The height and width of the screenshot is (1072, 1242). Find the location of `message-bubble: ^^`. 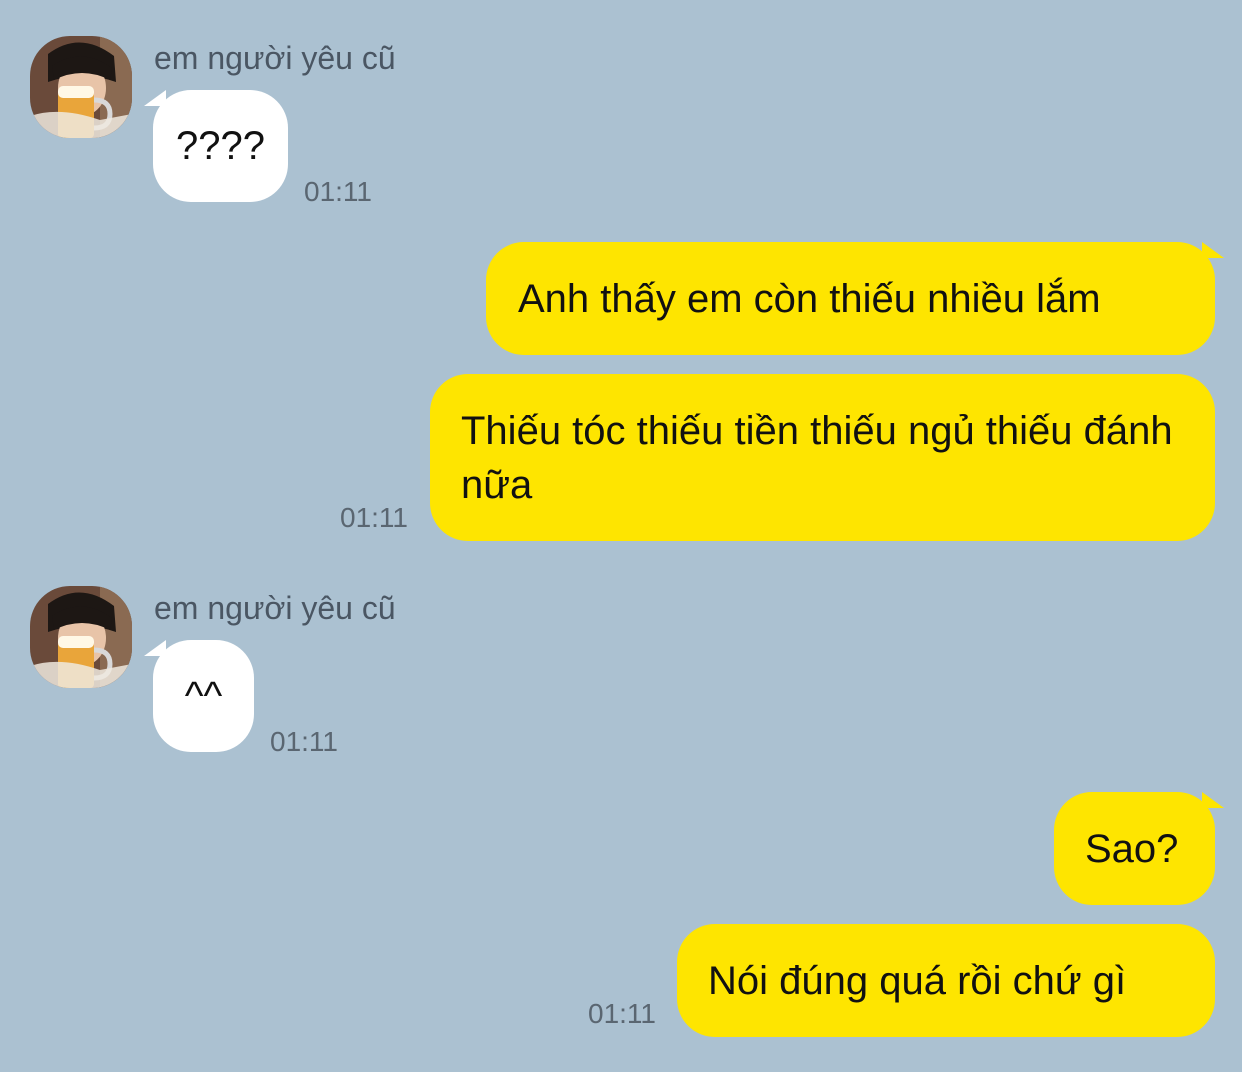

message-bubble: ^^ is located at coordinates (203, 696).